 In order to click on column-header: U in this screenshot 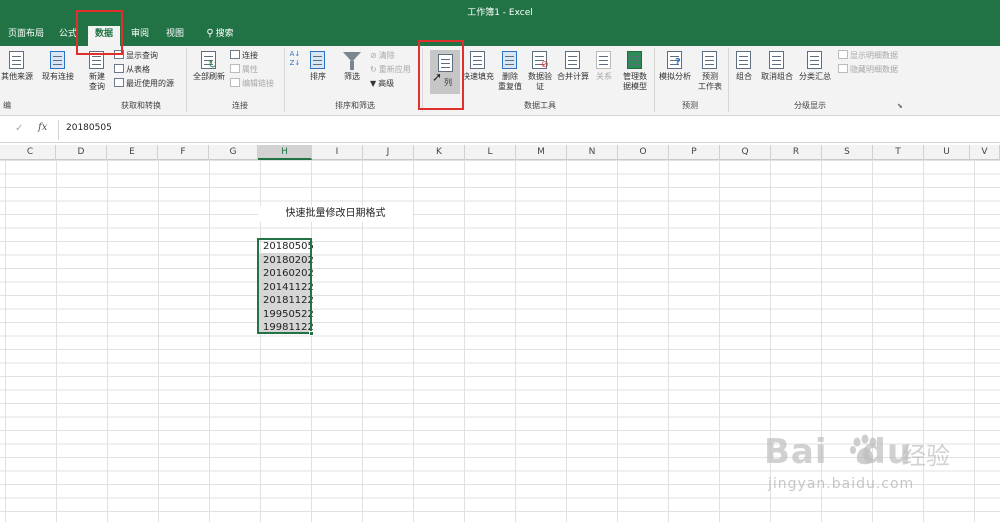, I will do `click(947, 152)`.